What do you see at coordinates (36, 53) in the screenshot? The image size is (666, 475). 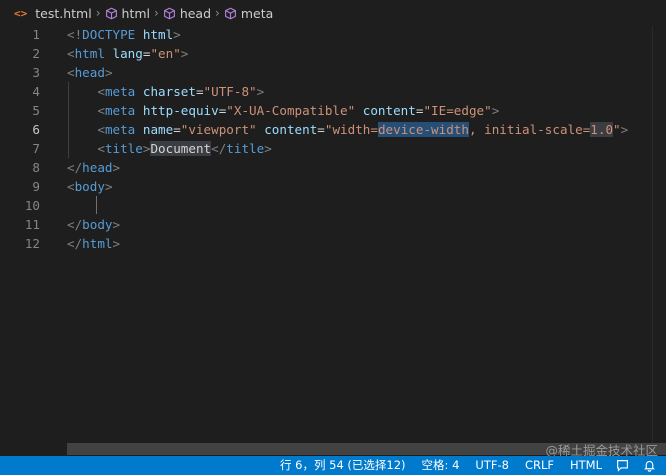 I see `line-number: 2` at bounding box center [36, 53].